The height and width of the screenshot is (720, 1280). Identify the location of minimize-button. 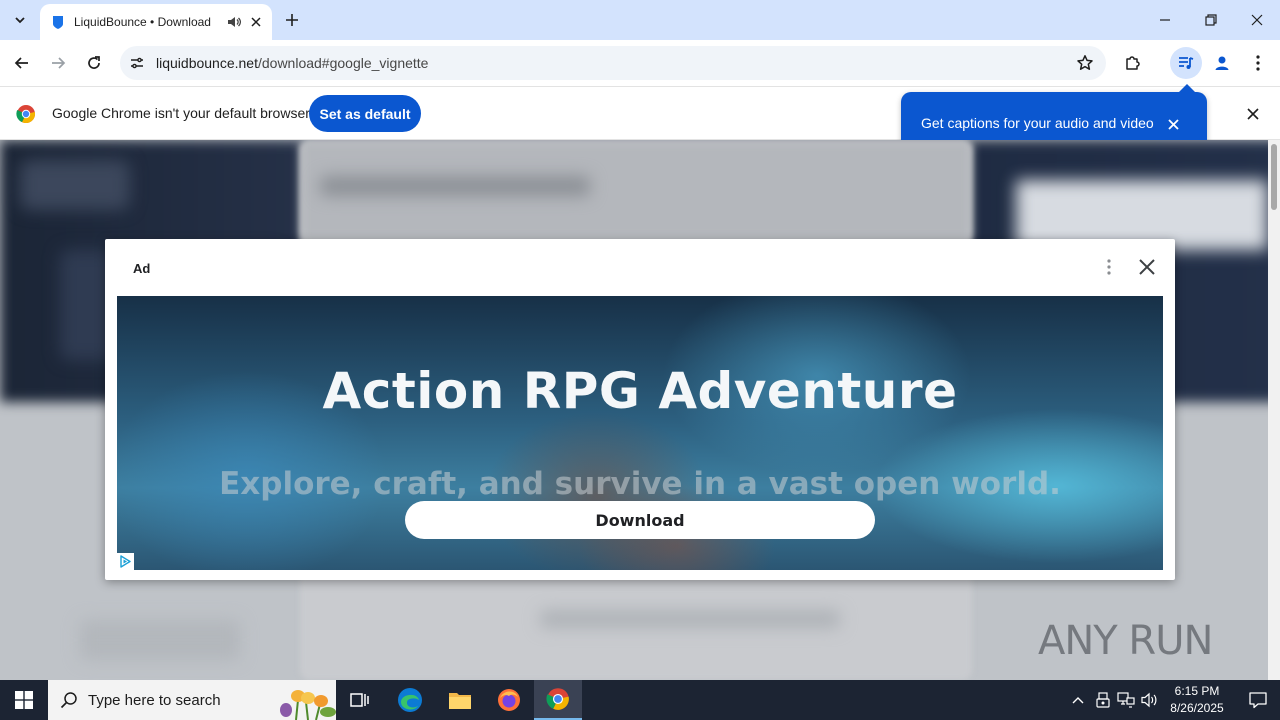
(1165, 20).